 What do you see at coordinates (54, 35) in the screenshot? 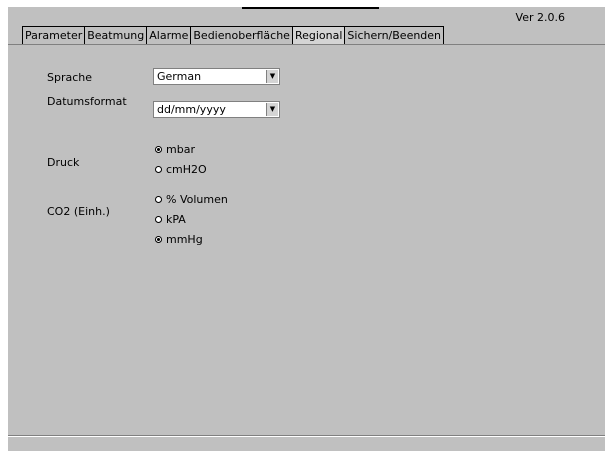
I see `tab-parameter: Parameter` at bounding box center [54, 35].